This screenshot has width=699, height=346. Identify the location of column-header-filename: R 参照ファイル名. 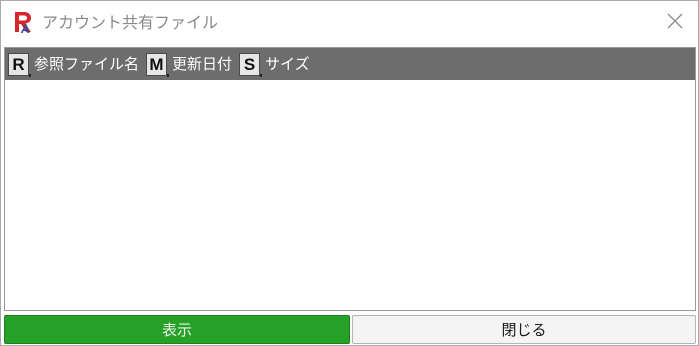
(72, 64).